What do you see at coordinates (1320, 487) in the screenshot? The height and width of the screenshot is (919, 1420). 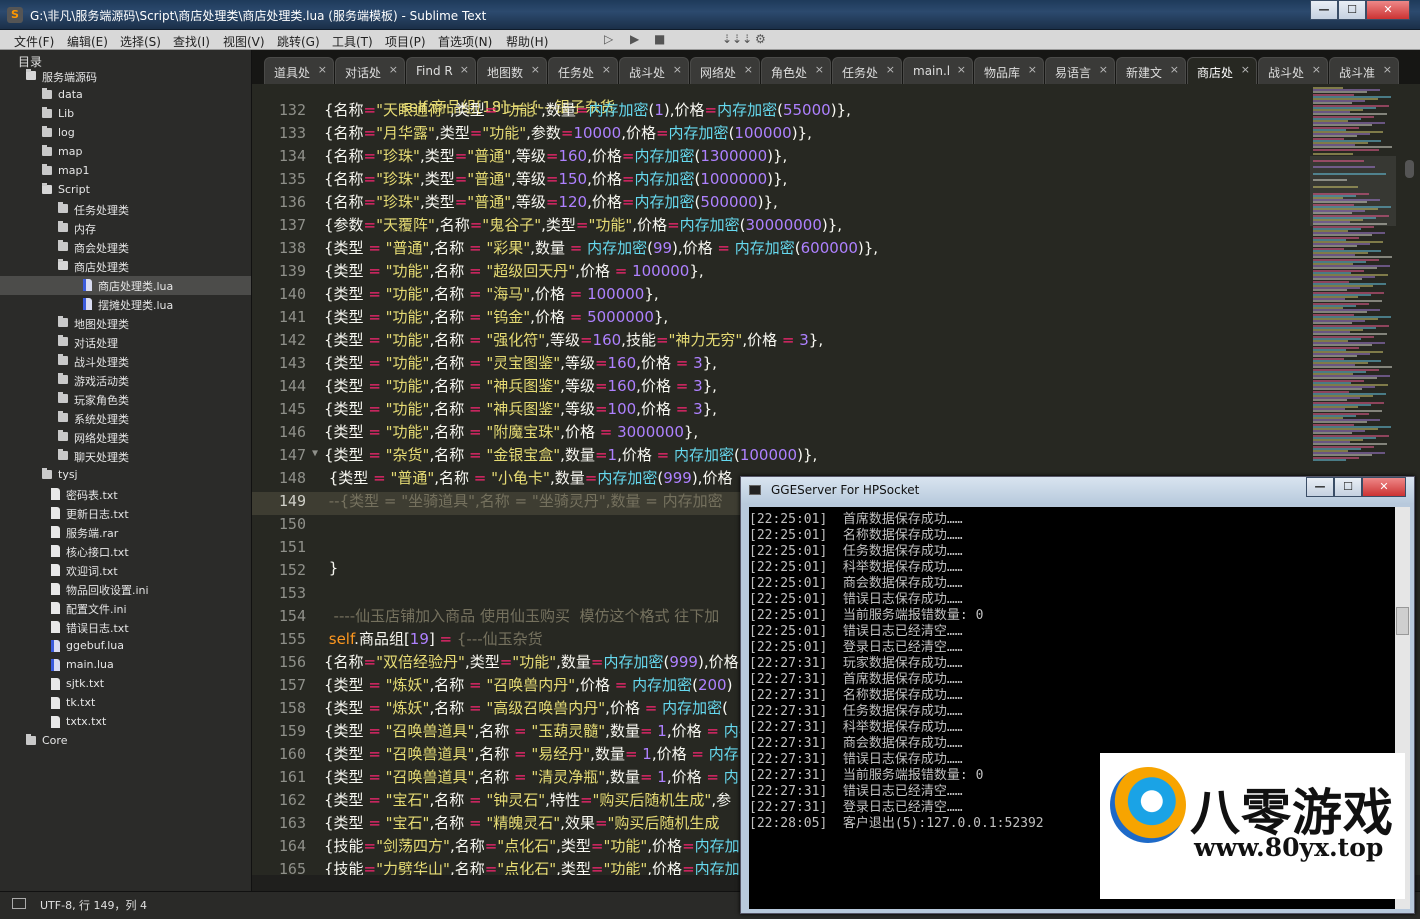 I see `console-minimize-button: —` at bounding box center [1320, 487].